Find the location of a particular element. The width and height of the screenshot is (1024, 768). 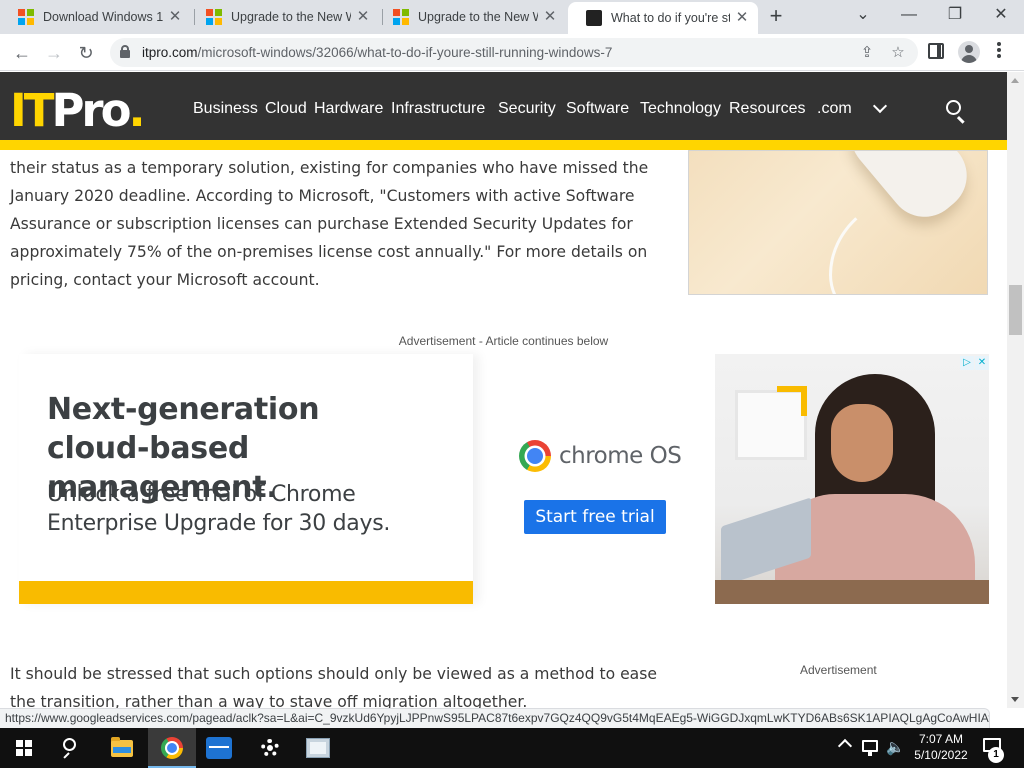

minimize-button: — is located at coordinates (909, 17).